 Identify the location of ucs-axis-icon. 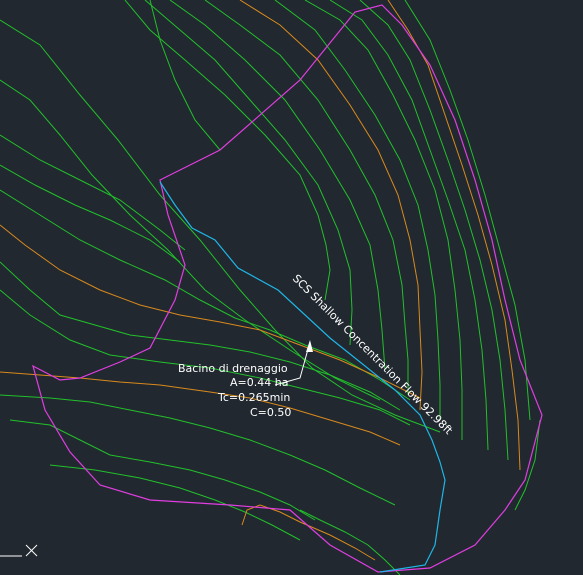
(19, 550).